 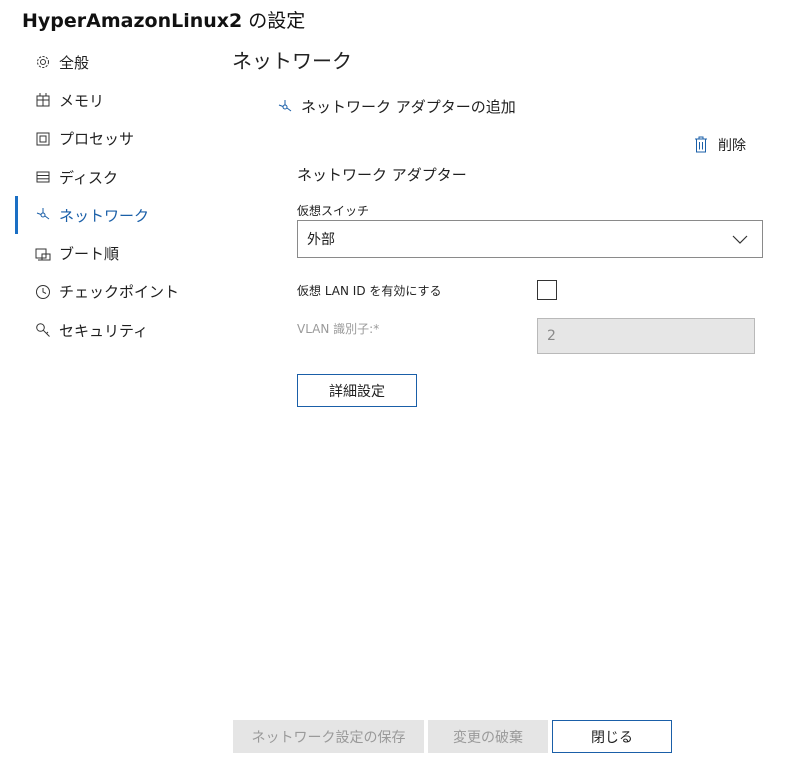 What do you see at coordinates (43, 330) in the screenshot?
I see `key-icon` at bounding box center [43, 330].